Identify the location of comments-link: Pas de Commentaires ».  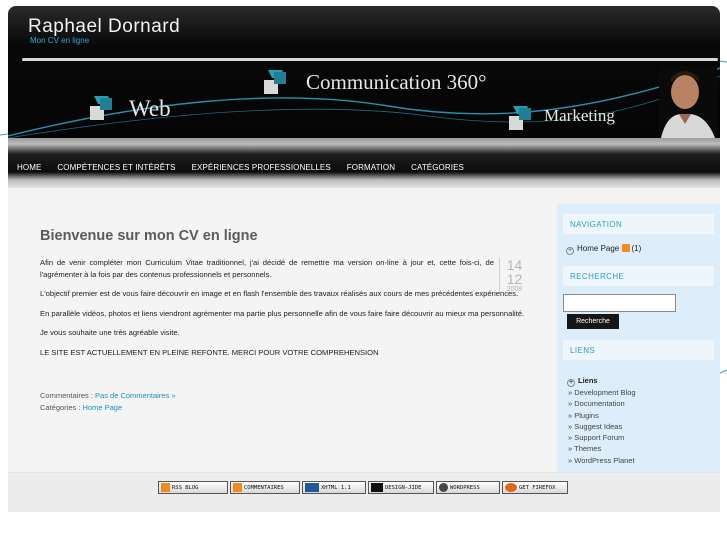
(135, 395).